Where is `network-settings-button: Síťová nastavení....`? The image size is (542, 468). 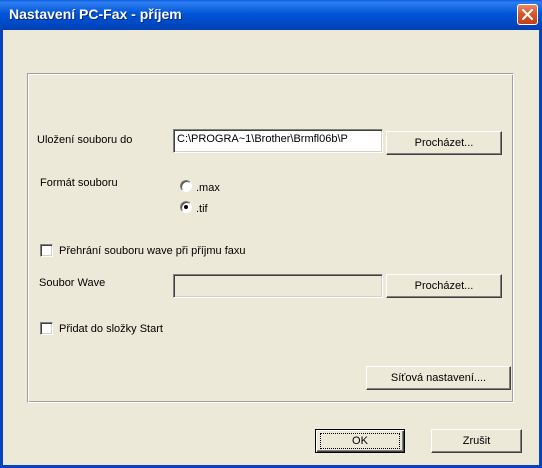 network-settings-button: Síťová nastavení.... is located at coordinates (438, 378).